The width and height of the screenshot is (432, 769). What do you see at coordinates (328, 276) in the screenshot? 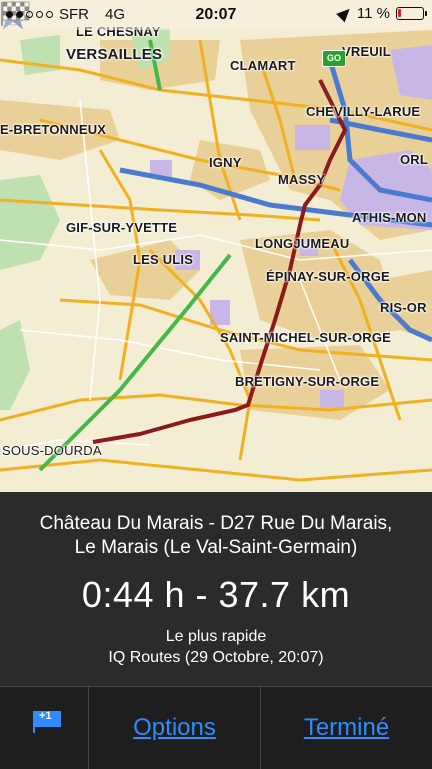
I see `town-label: ÉPINAY-SUR-ORGE` at bounding box center [328, 276].